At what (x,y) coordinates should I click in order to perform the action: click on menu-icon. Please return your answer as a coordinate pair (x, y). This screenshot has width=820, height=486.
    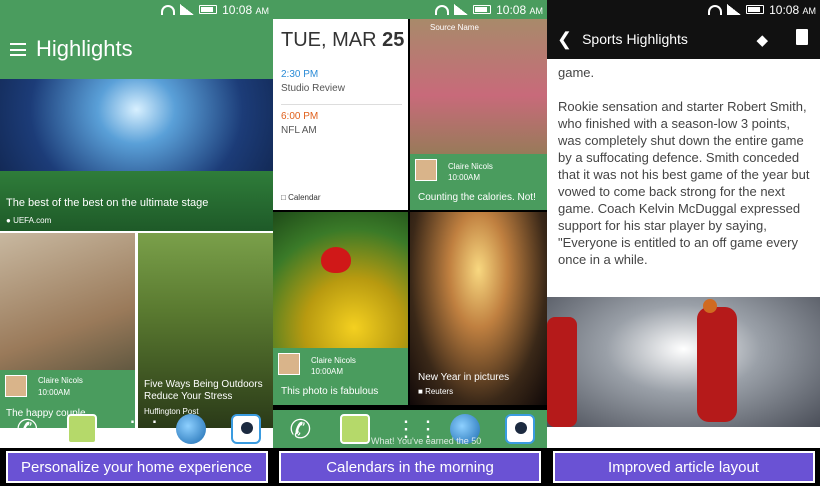
    Looking at the image, I should click on (18, 49).